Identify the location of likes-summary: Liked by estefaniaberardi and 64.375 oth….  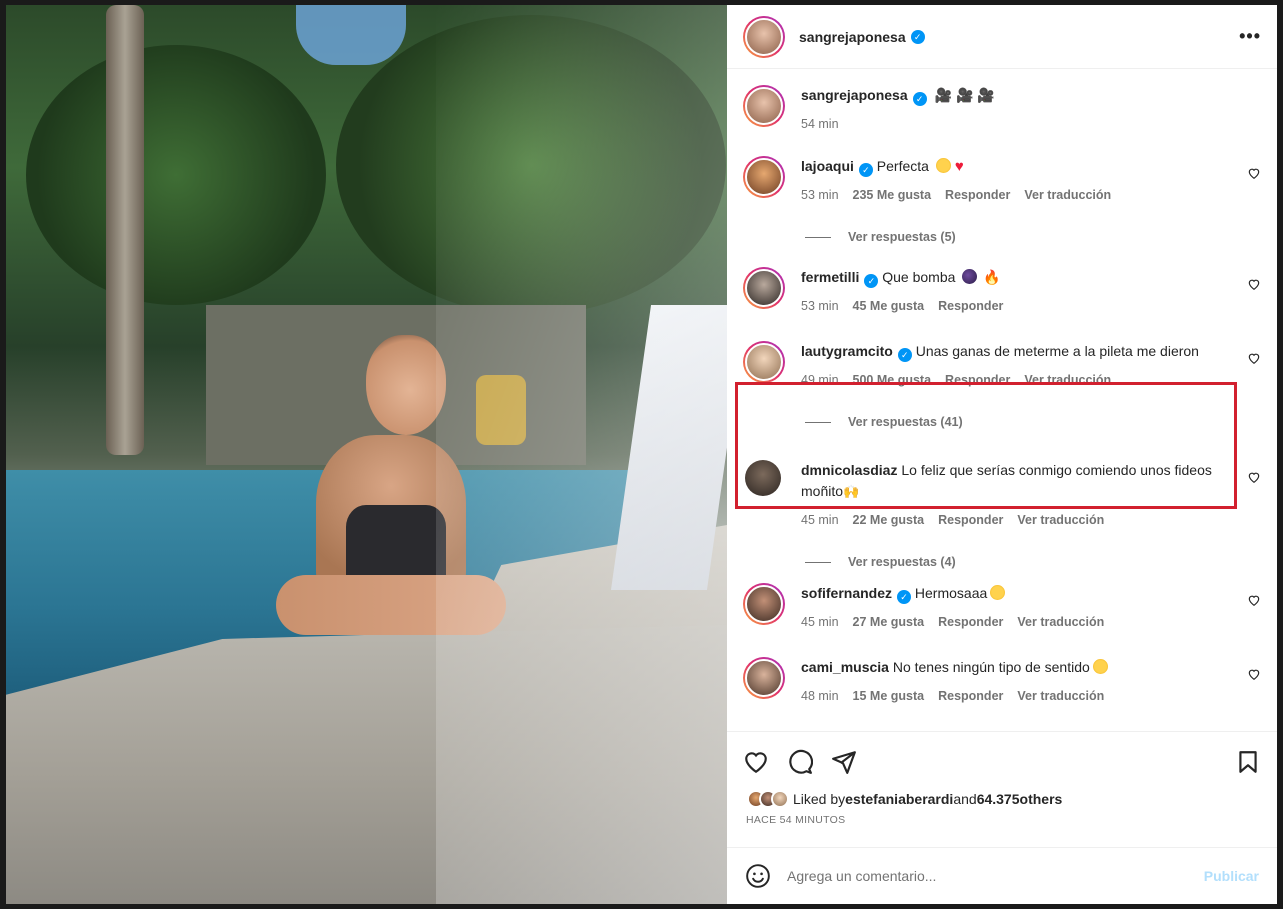
(1002, 799).